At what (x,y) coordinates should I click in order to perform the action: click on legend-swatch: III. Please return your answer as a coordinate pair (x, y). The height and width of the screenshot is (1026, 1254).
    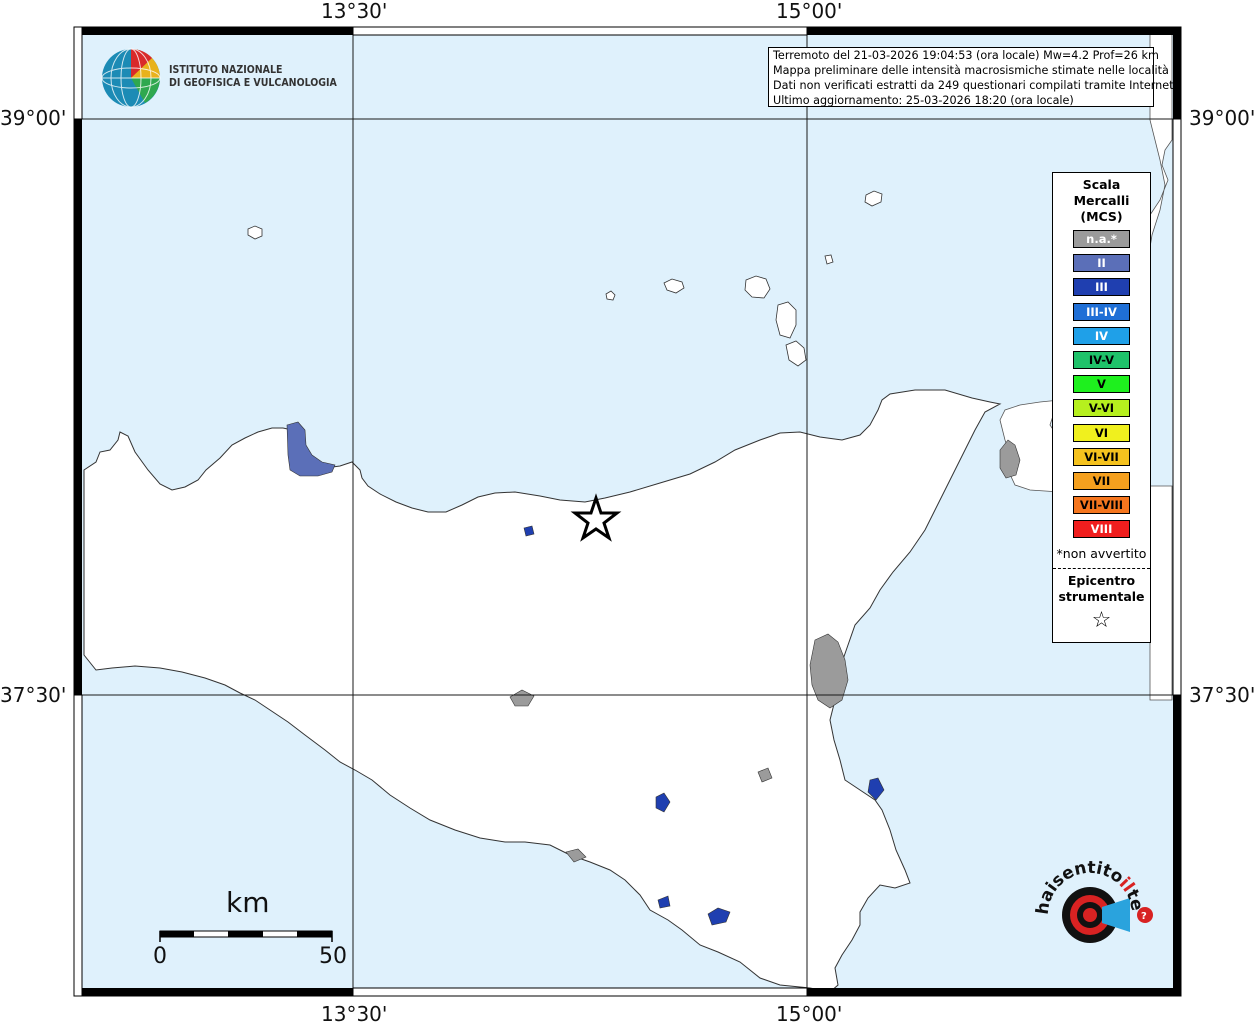
    Looking at the image, I should click on (1101, 287).